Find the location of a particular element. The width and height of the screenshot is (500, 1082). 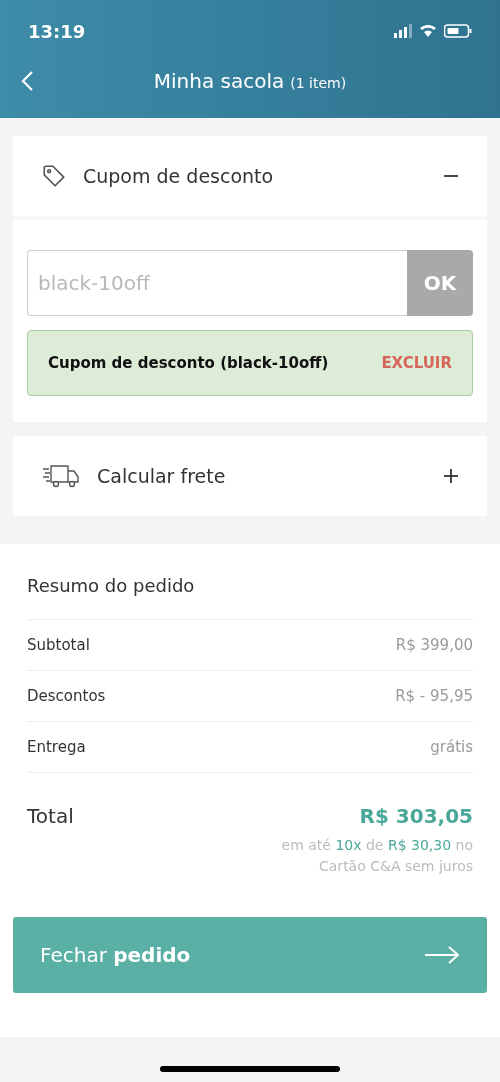

section-title: Cupom de desconto is located at coordinates (263, 176).